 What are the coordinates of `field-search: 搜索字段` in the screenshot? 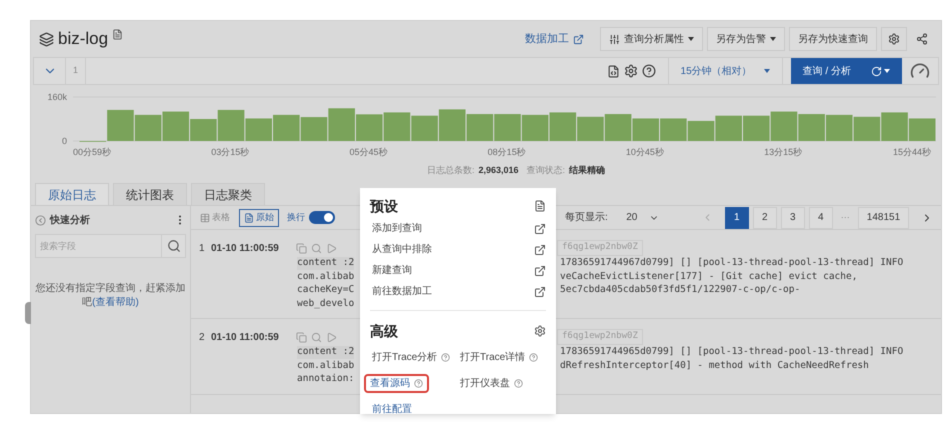 It's located at (98, 246).